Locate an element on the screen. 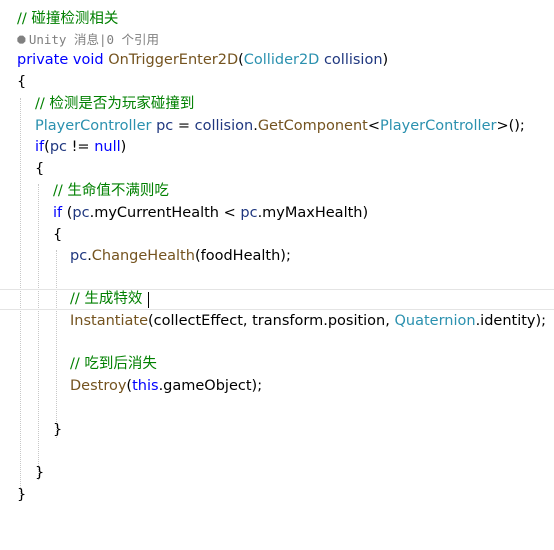 The width and height of the screenshot is (554, 550). operator: = is located at coordinates (184, 126).